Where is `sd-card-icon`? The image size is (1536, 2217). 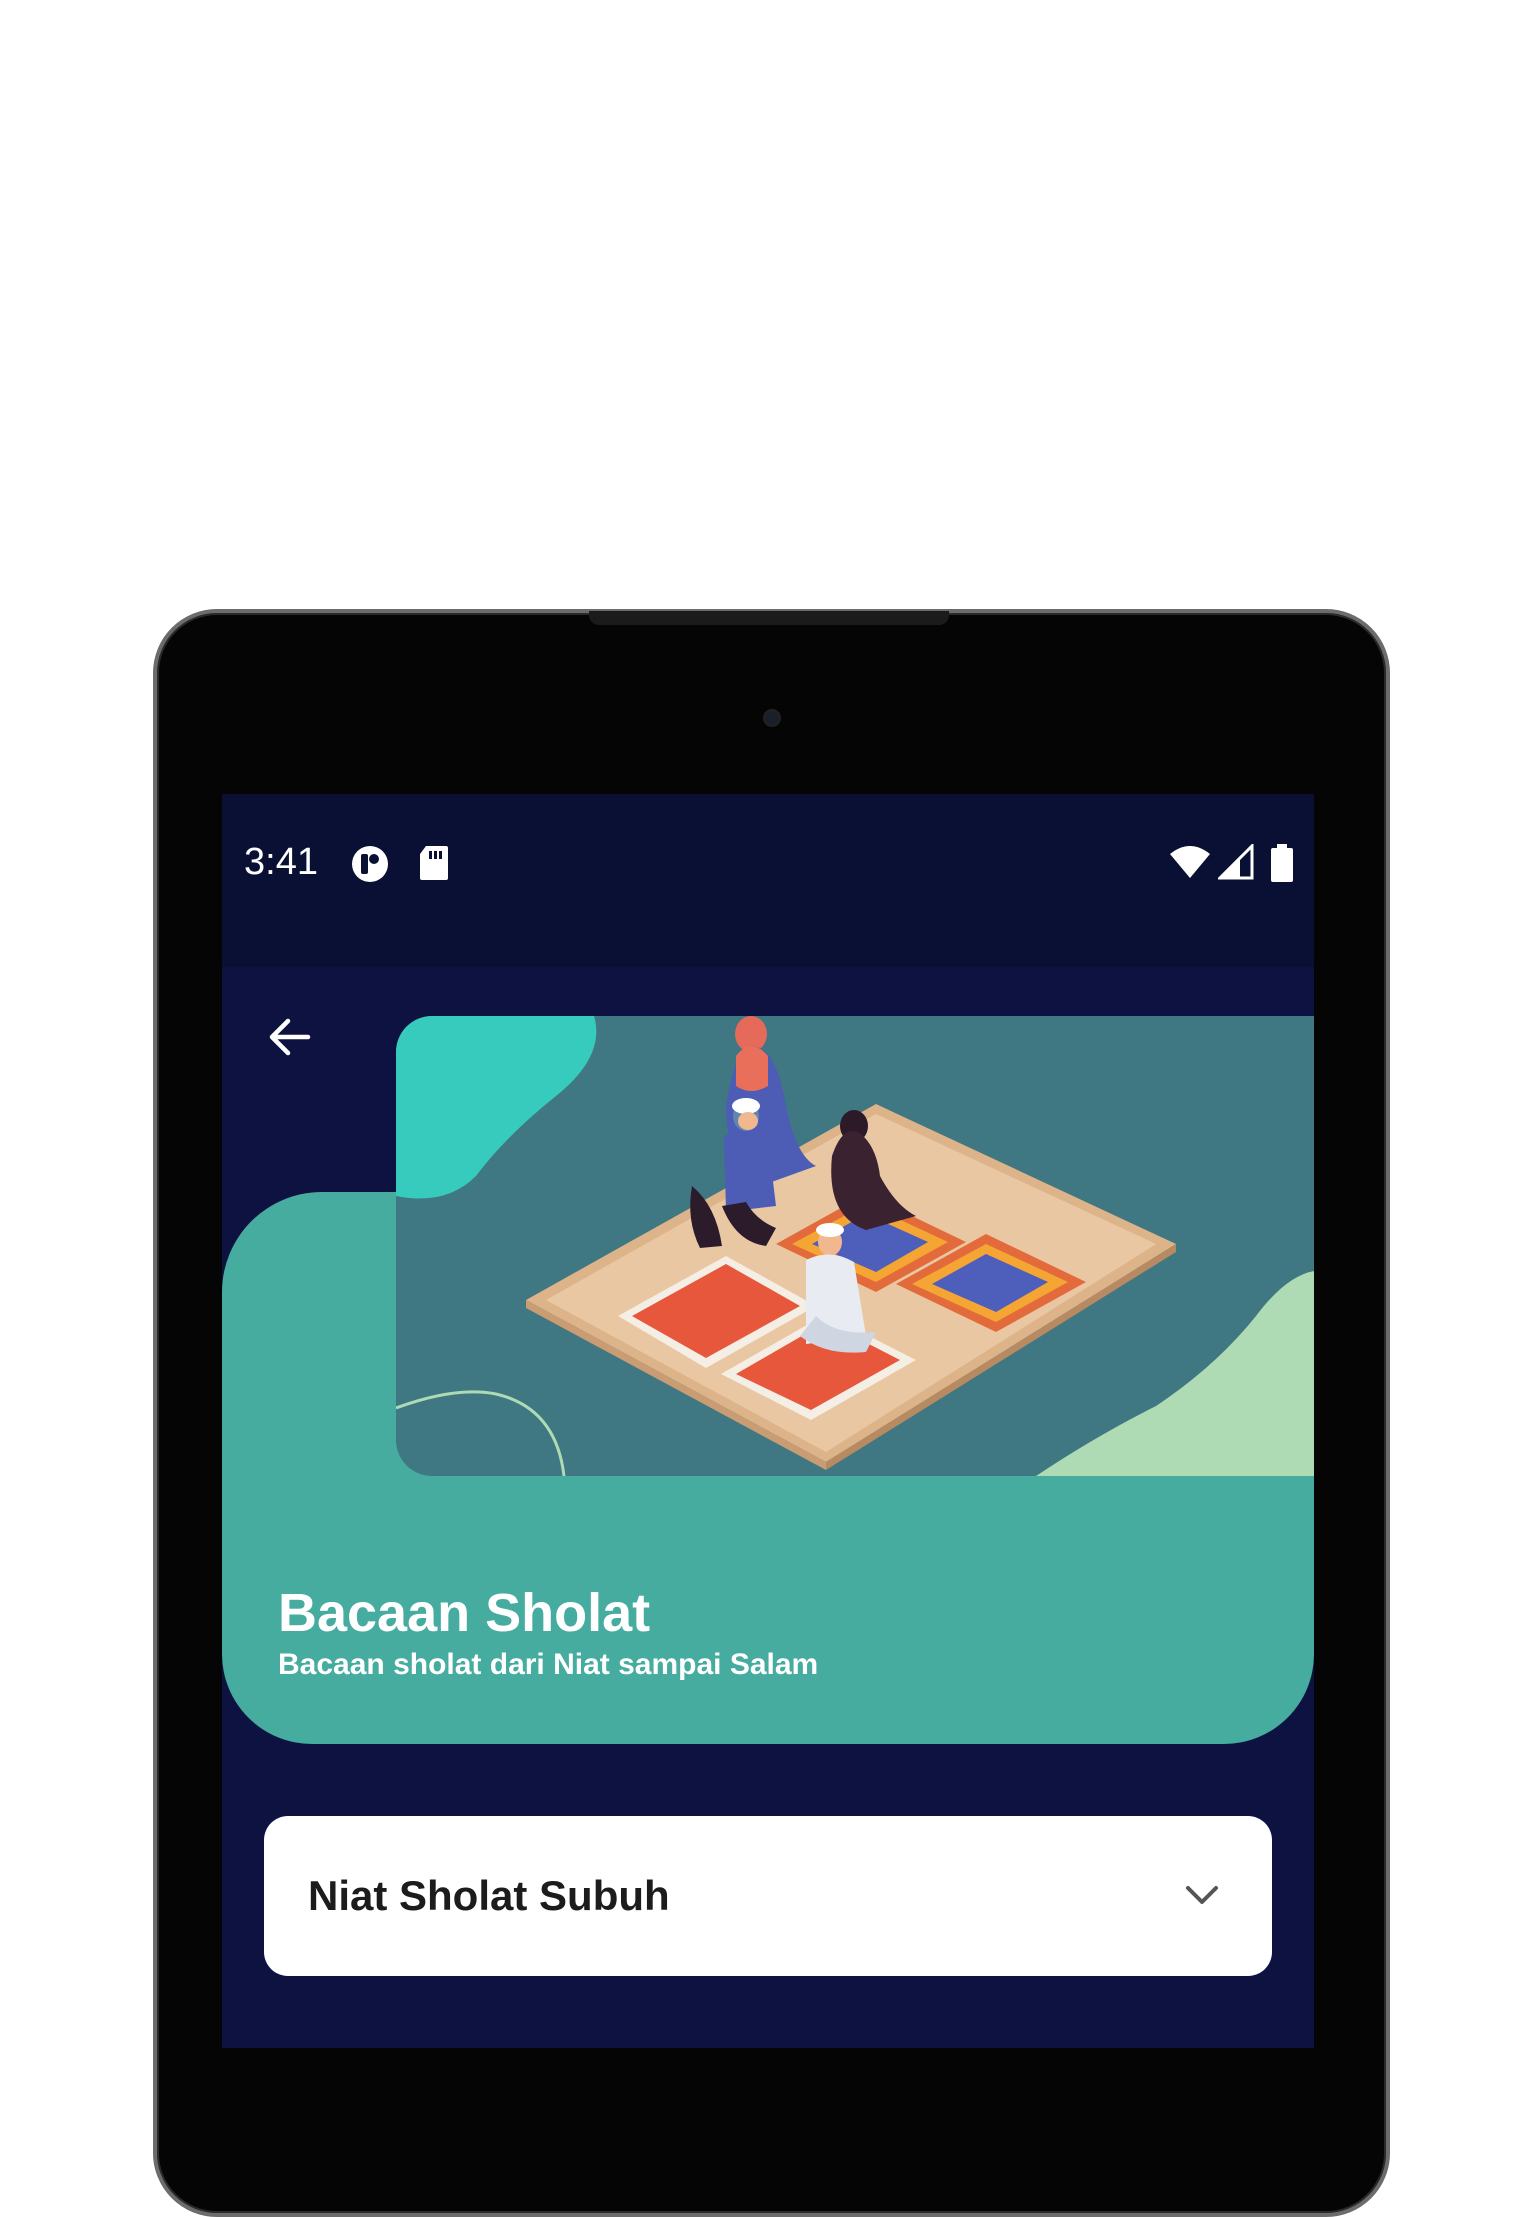 sd-card-icon is located at coordinates (434, 863).